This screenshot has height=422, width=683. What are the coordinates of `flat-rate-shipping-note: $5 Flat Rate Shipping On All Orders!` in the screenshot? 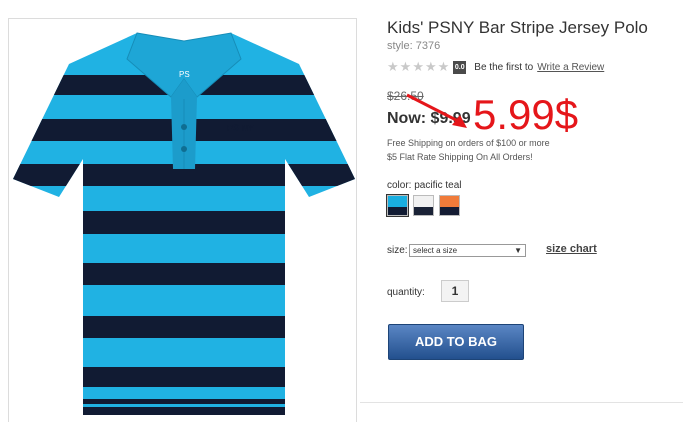 It's located at (460, 157).